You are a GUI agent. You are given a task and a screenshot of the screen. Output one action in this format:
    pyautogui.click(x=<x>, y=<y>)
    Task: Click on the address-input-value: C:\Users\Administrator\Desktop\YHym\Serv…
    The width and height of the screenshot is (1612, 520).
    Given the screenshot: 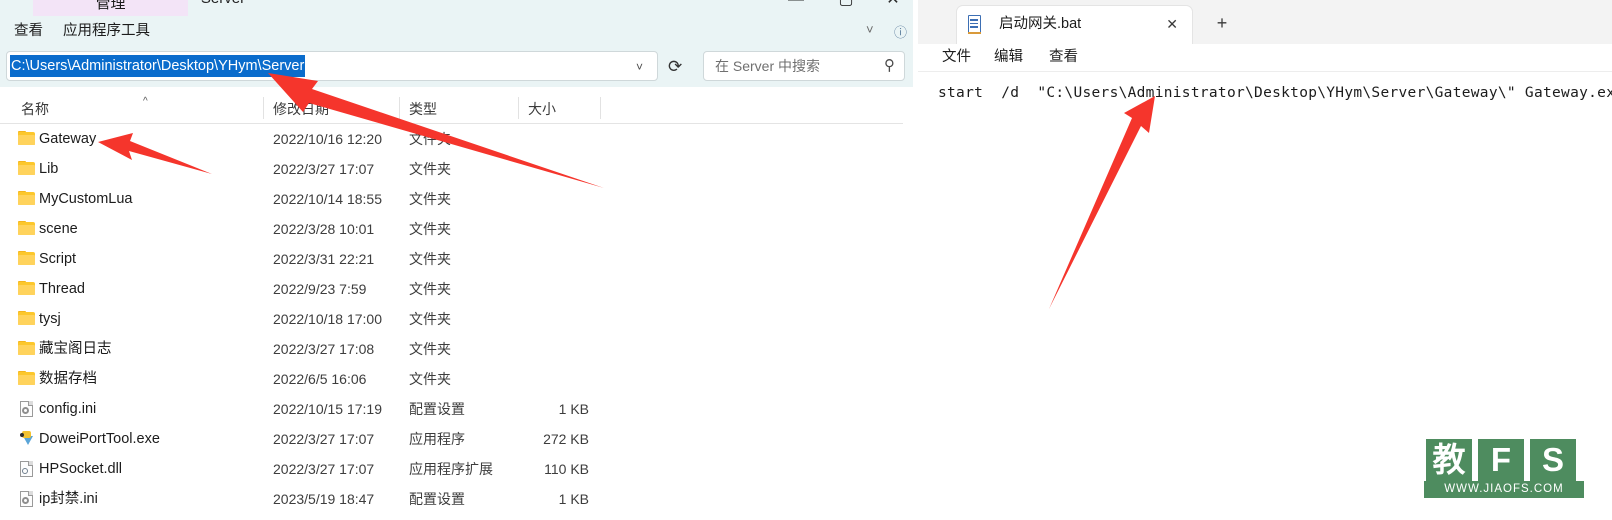 What is the action you would take?
    pyautogui.click(x=158, y=66)
    